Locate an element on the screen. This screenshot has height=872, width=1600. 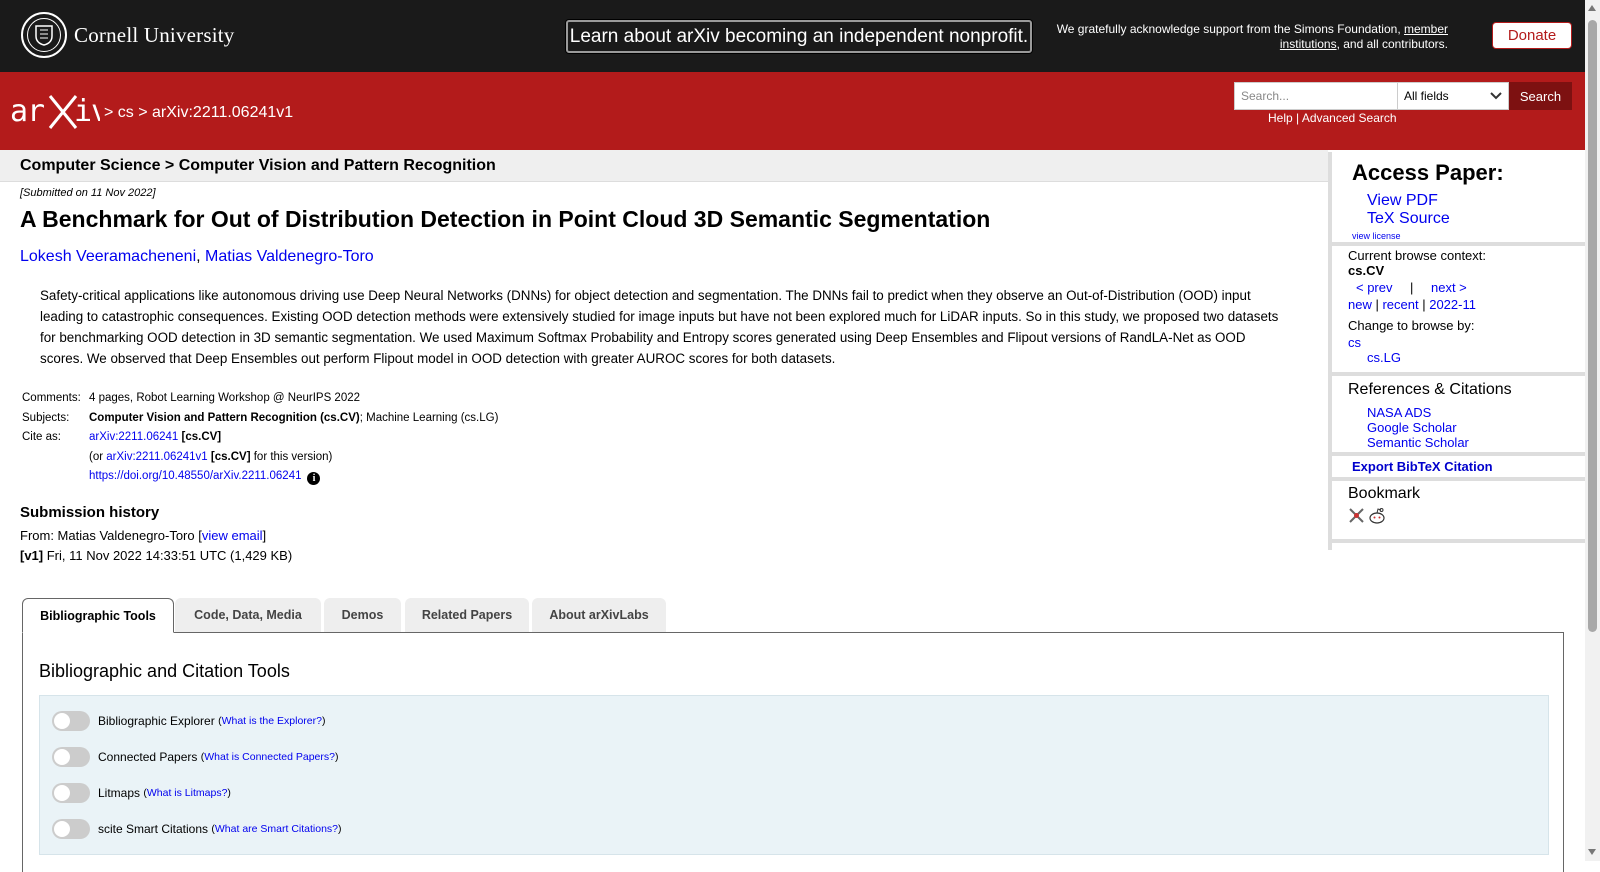
tab-demos: Demos is located at coordinates (362, 615).